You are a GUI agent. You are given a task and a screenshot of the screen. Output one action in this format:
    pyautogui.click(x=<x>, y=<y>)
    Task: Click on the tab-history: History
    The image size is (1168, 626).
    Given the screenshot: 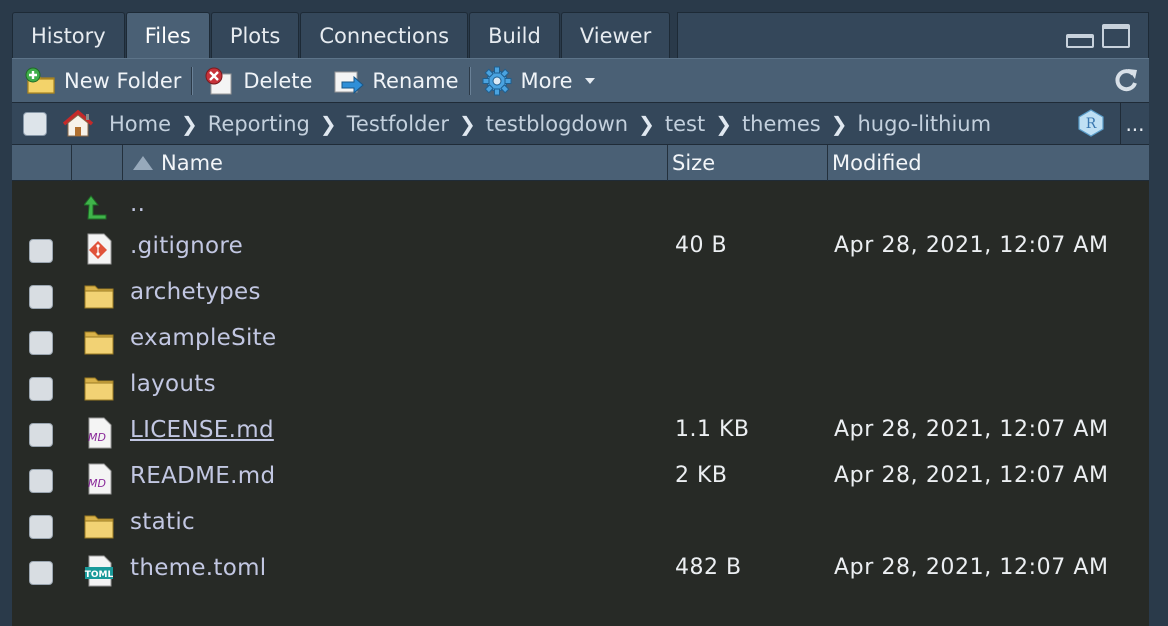 What is the action you would take?
    pyautogui.click(x=68, y=35)
    